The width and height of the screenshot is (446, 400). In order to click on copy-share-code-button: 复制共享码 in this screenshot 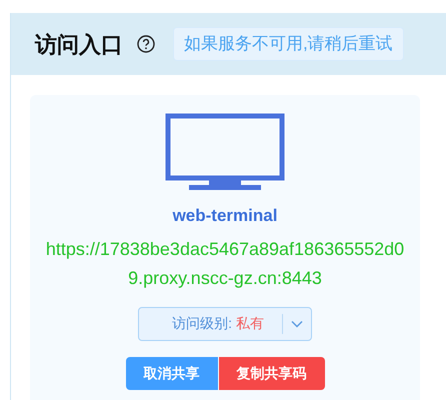, I will do `click(271, 373)`.